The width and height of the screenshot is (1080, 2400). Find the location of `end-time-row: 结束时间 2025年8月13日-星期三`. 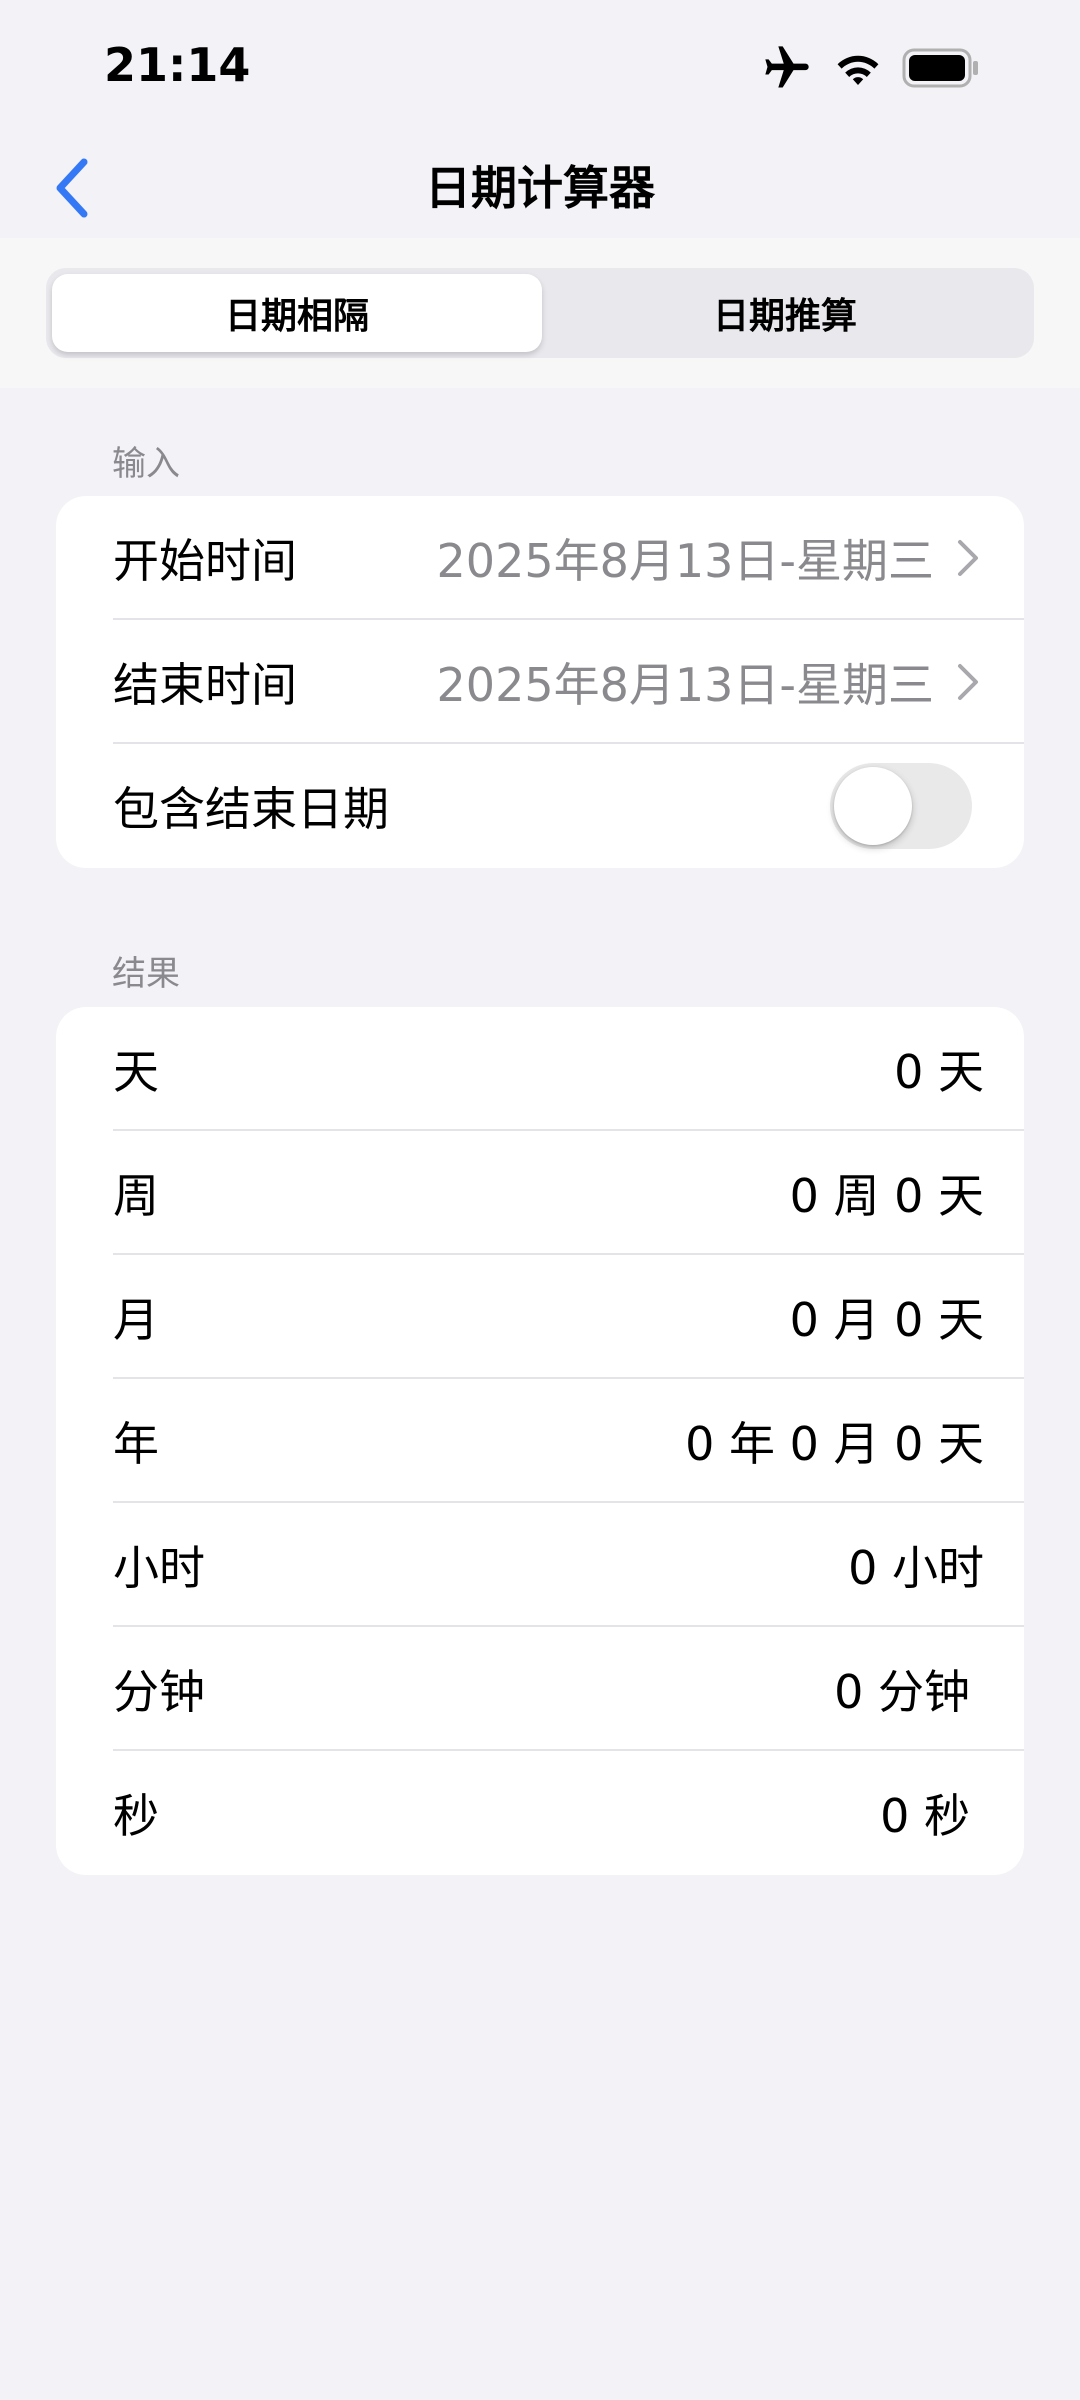

end-time-row: 结束时间 2025年8月13日-星期三 is located at coordinates (540, 682).